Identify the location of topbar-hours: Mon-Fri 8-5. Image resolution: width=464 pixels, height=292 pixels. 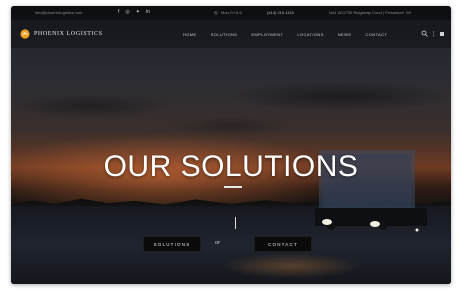
(231, 12).